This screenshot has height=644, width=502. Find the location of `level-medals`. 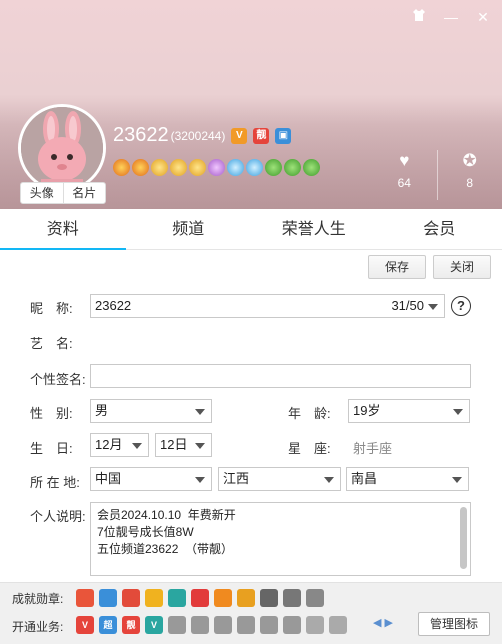

level-medals is located at coordinates (216, 167).